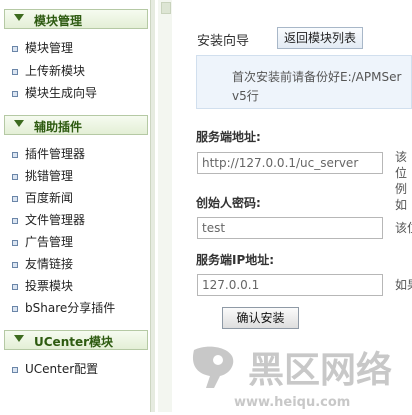  I want to click on founder-password-input, so click(290, 228).